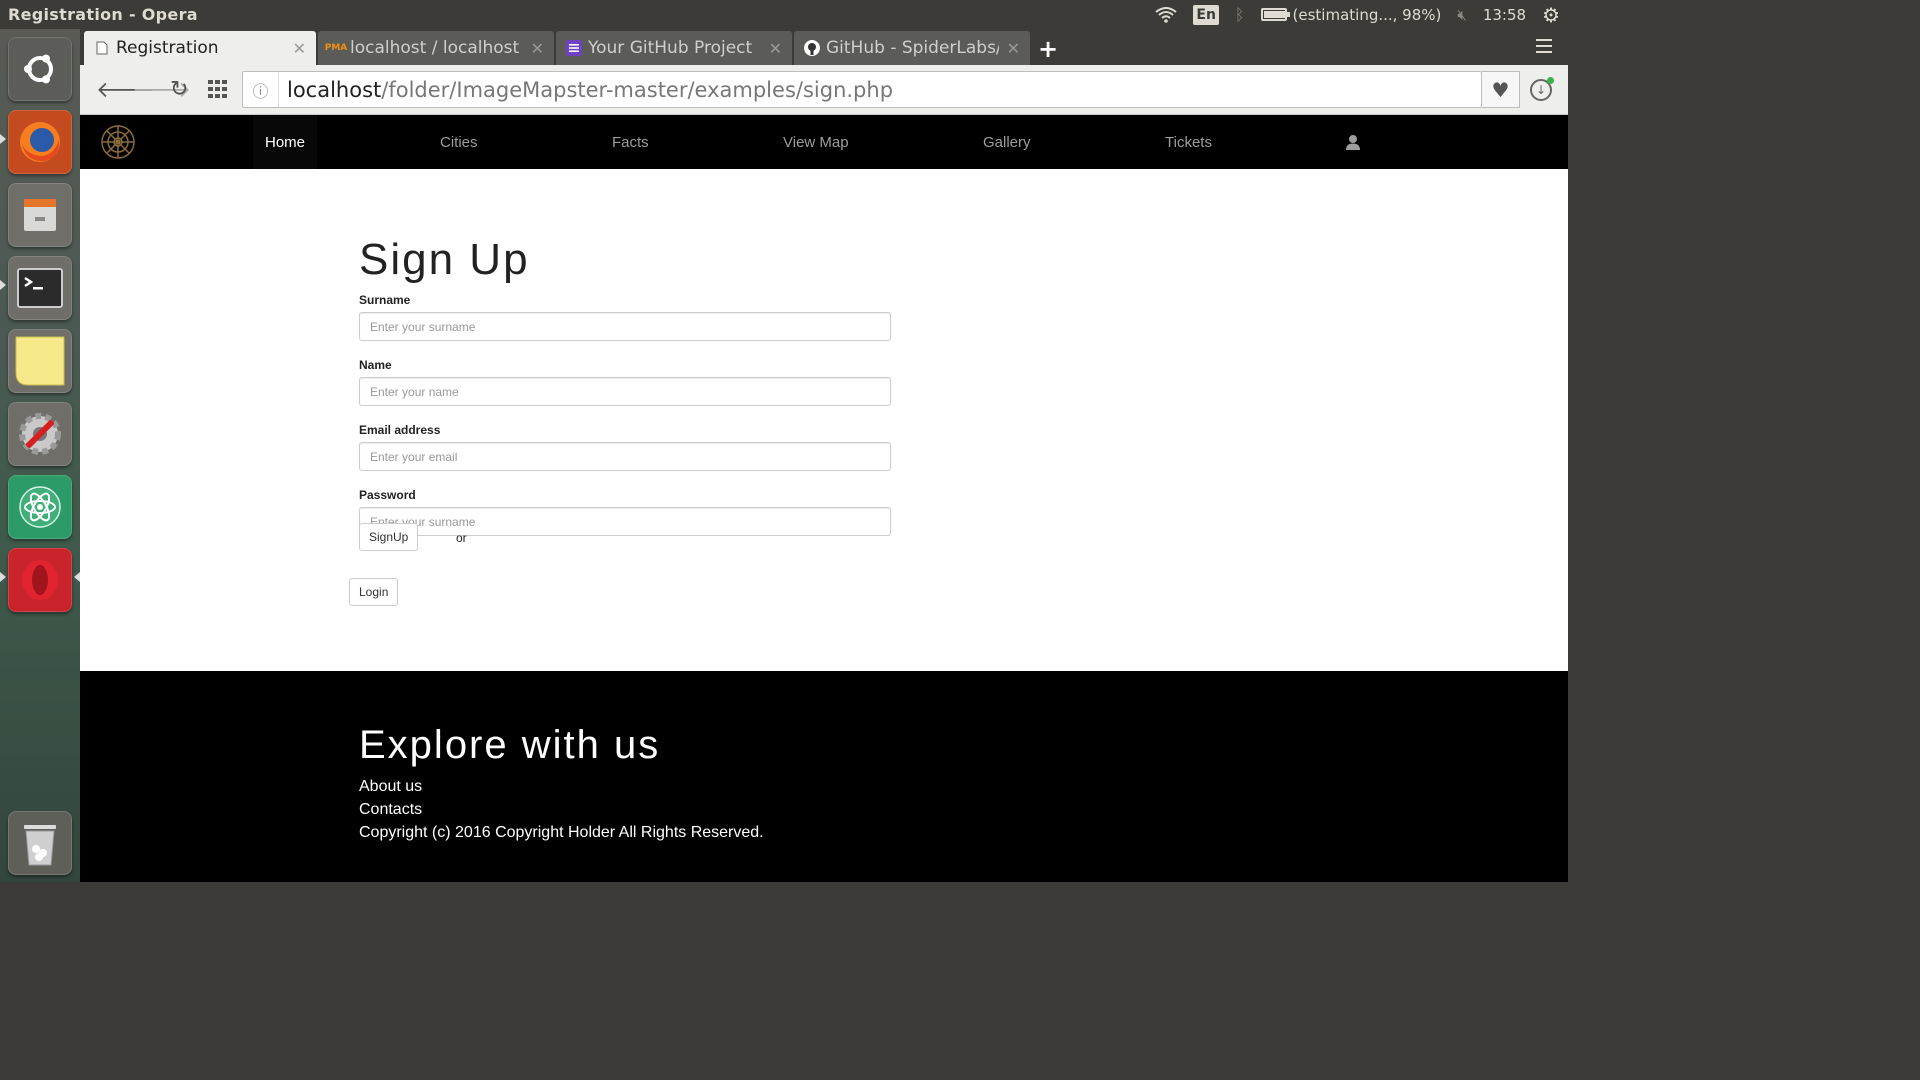 This screenshot has width=1920, height=1080. Describe the element at coordinates (40, 215) in the screenshot. I see `files-icon` at that location.